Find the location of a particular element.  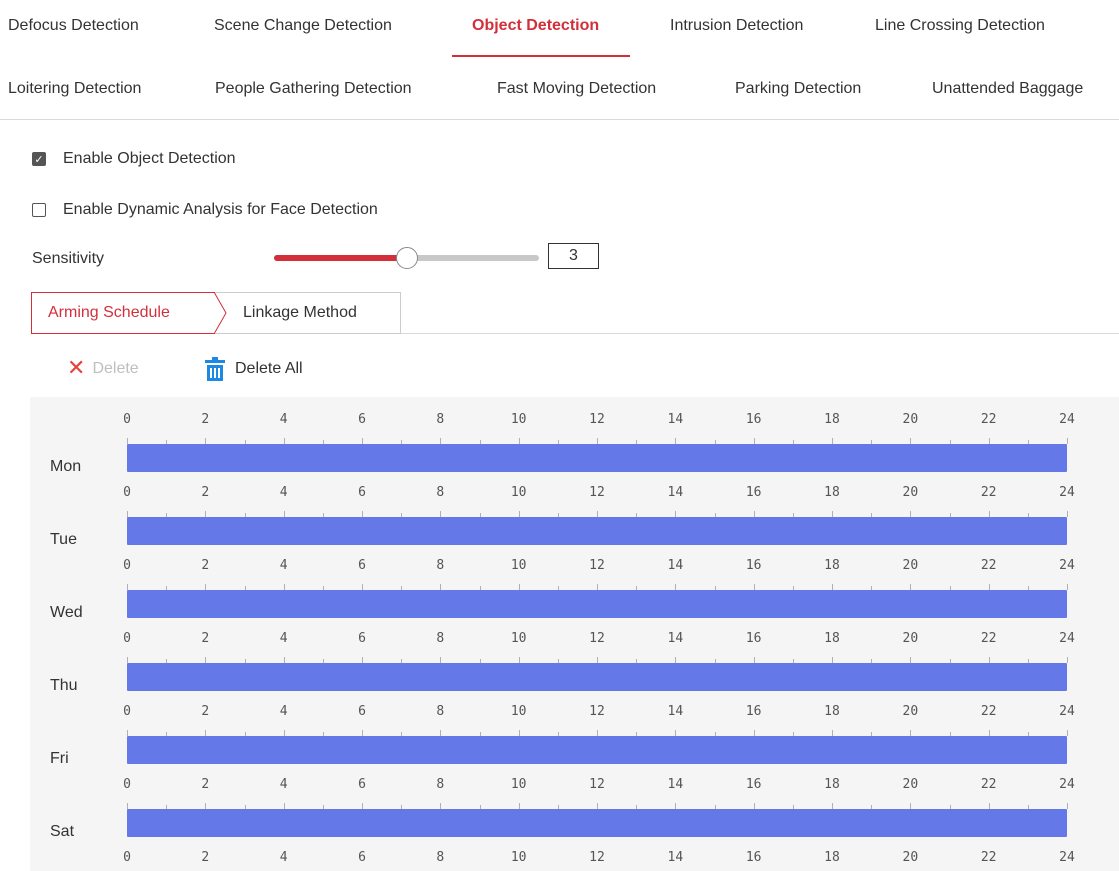

sensitivity-value-input: 3 is located at coordinates (573, 256).